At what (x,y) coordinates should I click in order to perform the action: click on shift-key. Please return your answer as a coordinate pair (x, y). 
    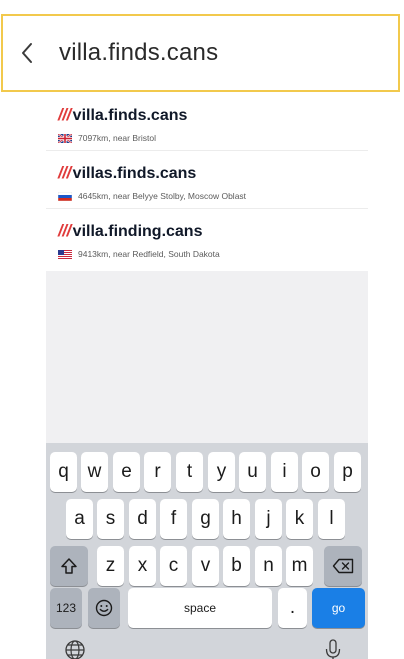
    Looking at the image, I should click on (69, 566).